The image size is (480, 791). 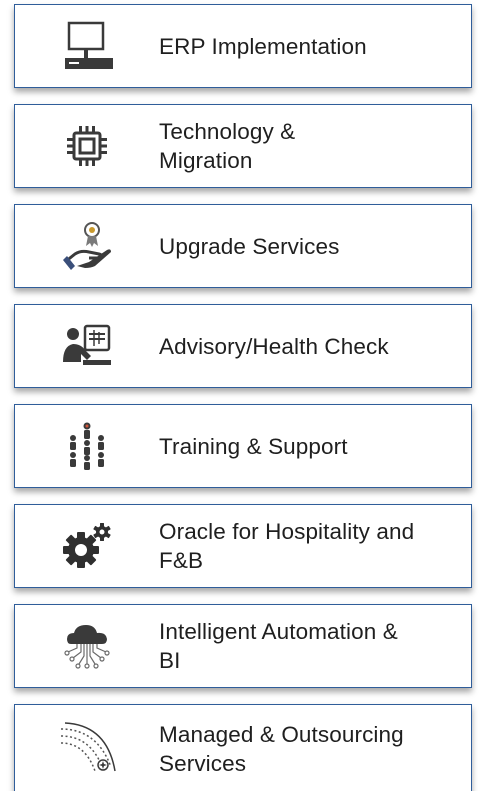 I want to click on service-label: Managed & Outsourcing Services, so click(x=281, y=749).